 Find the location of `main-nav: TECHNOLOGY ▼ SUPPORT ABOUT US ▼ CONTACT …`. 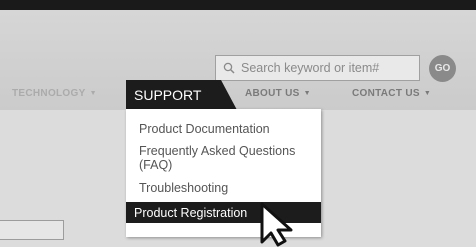

main-nav: TECHNOLOGY ▼ SUPPORT ABOUT US ▼ CONTACT … is located at coordinates (238, 93).